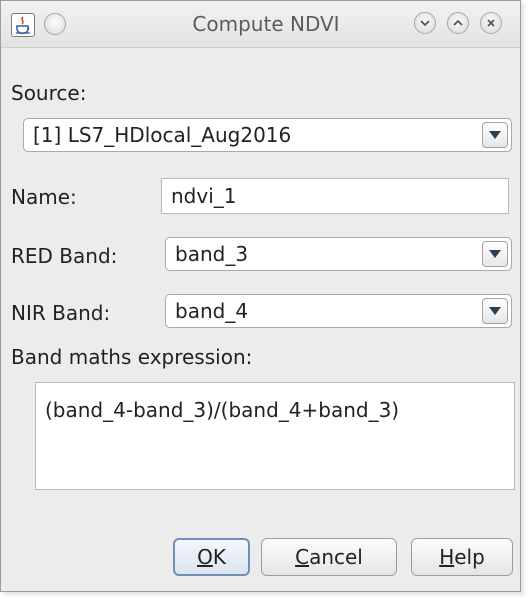 The width and height of the screenshot is (528, 599). I want to click on window-title: Compute NDVI, so click(266, 24).